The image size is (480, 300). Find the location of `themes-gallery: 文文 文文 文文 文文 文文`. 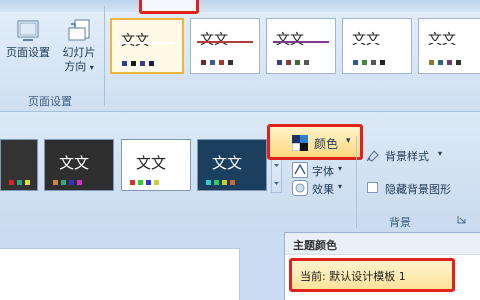

themes-gallery: 文文 文文 文文 文文 文文 is located at coordinates (295, 47).